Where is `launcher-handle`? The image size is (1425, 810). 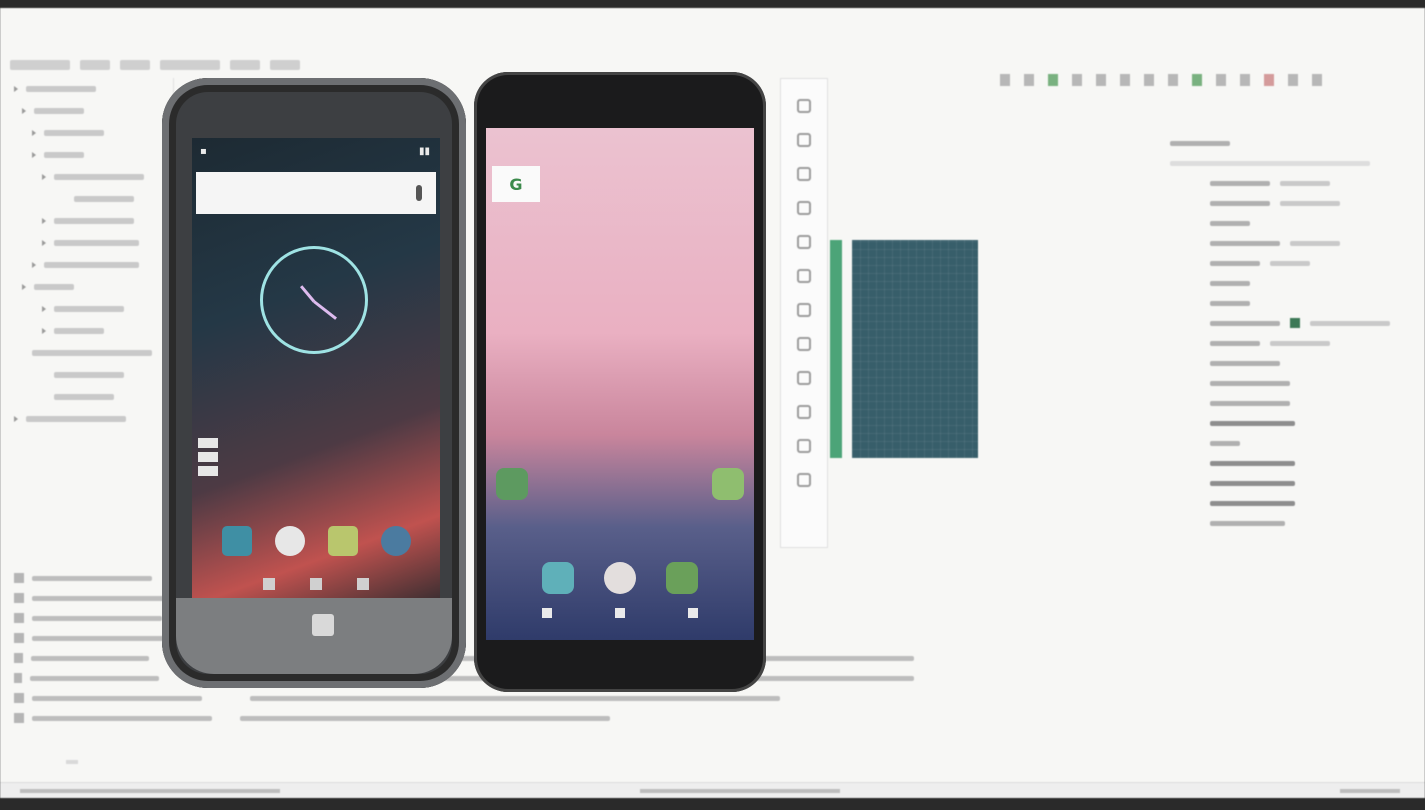 launcher-handle is located at coordinates (208, 463).